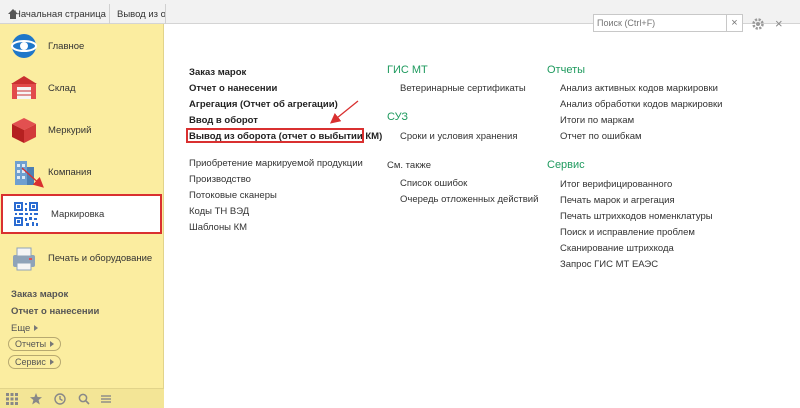 The image size is (800, 408). I want to click on search-box: ×, so click(668, 23).